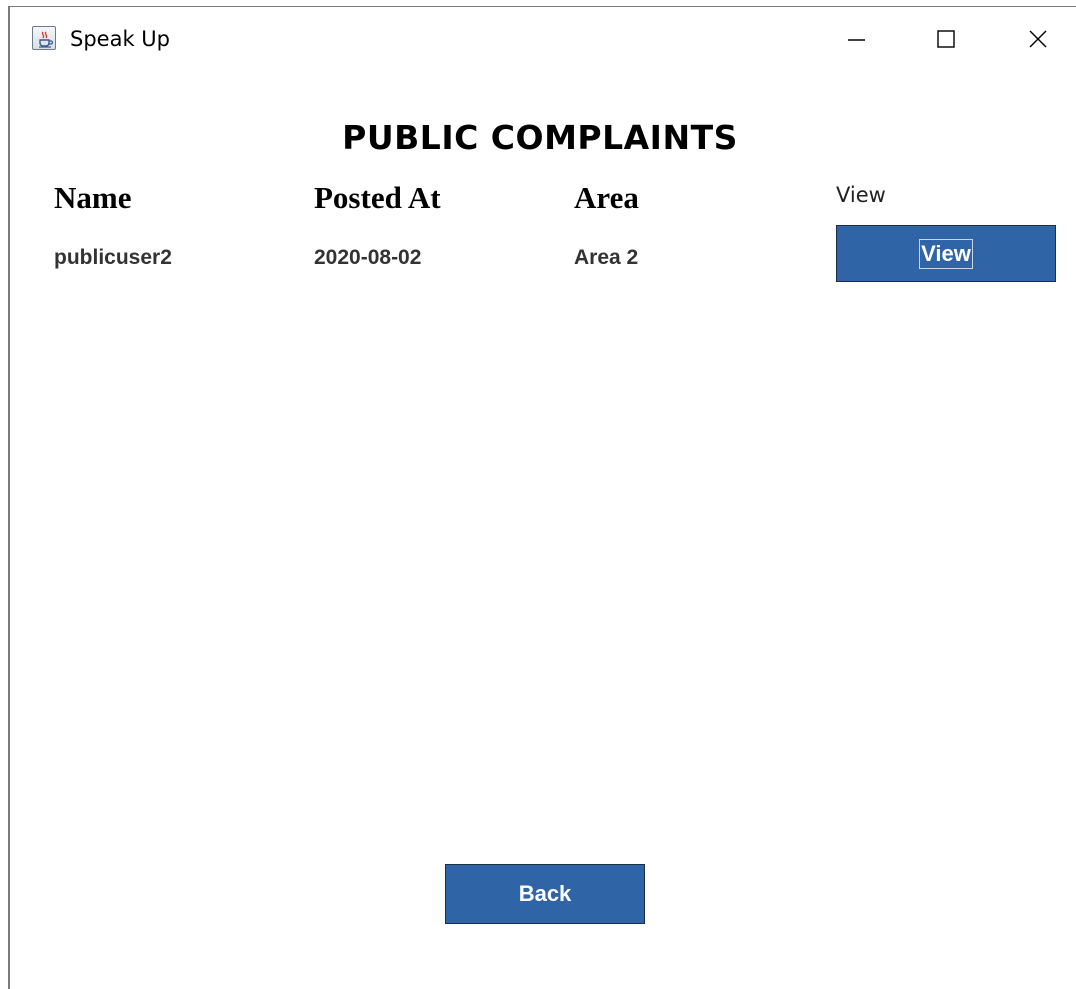 The image size is (1076, 989). Describe the element at coordinates (543, 38) in the screenshot. I see `title-bar: Speak Up` at that location.